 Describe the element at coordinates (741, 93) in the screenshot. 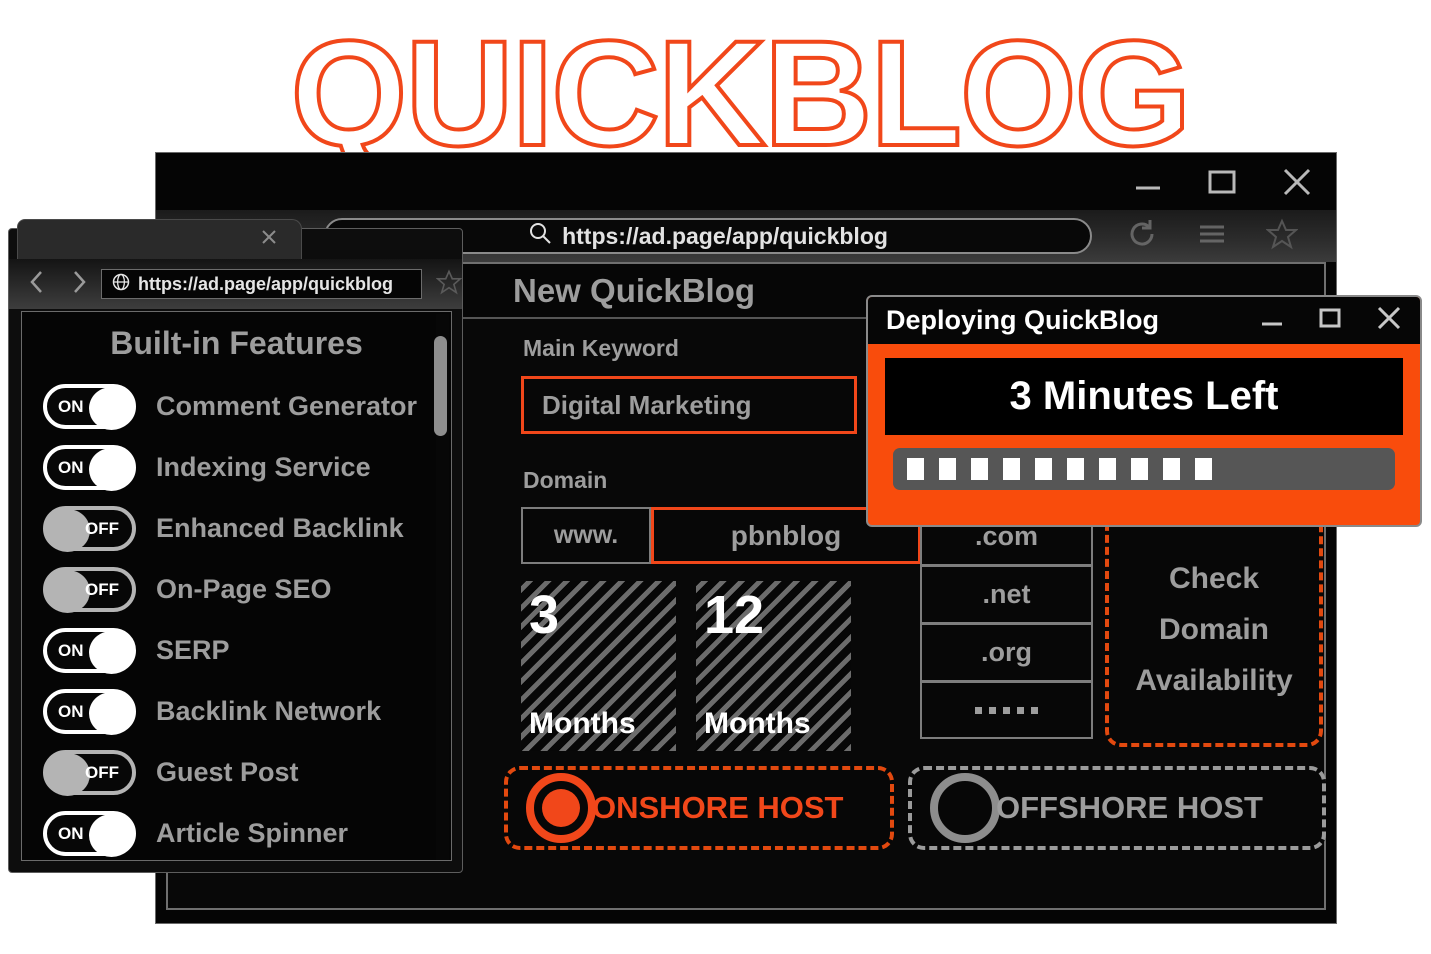

I see `quickblog-logo: QUICKBLOG` at that location.